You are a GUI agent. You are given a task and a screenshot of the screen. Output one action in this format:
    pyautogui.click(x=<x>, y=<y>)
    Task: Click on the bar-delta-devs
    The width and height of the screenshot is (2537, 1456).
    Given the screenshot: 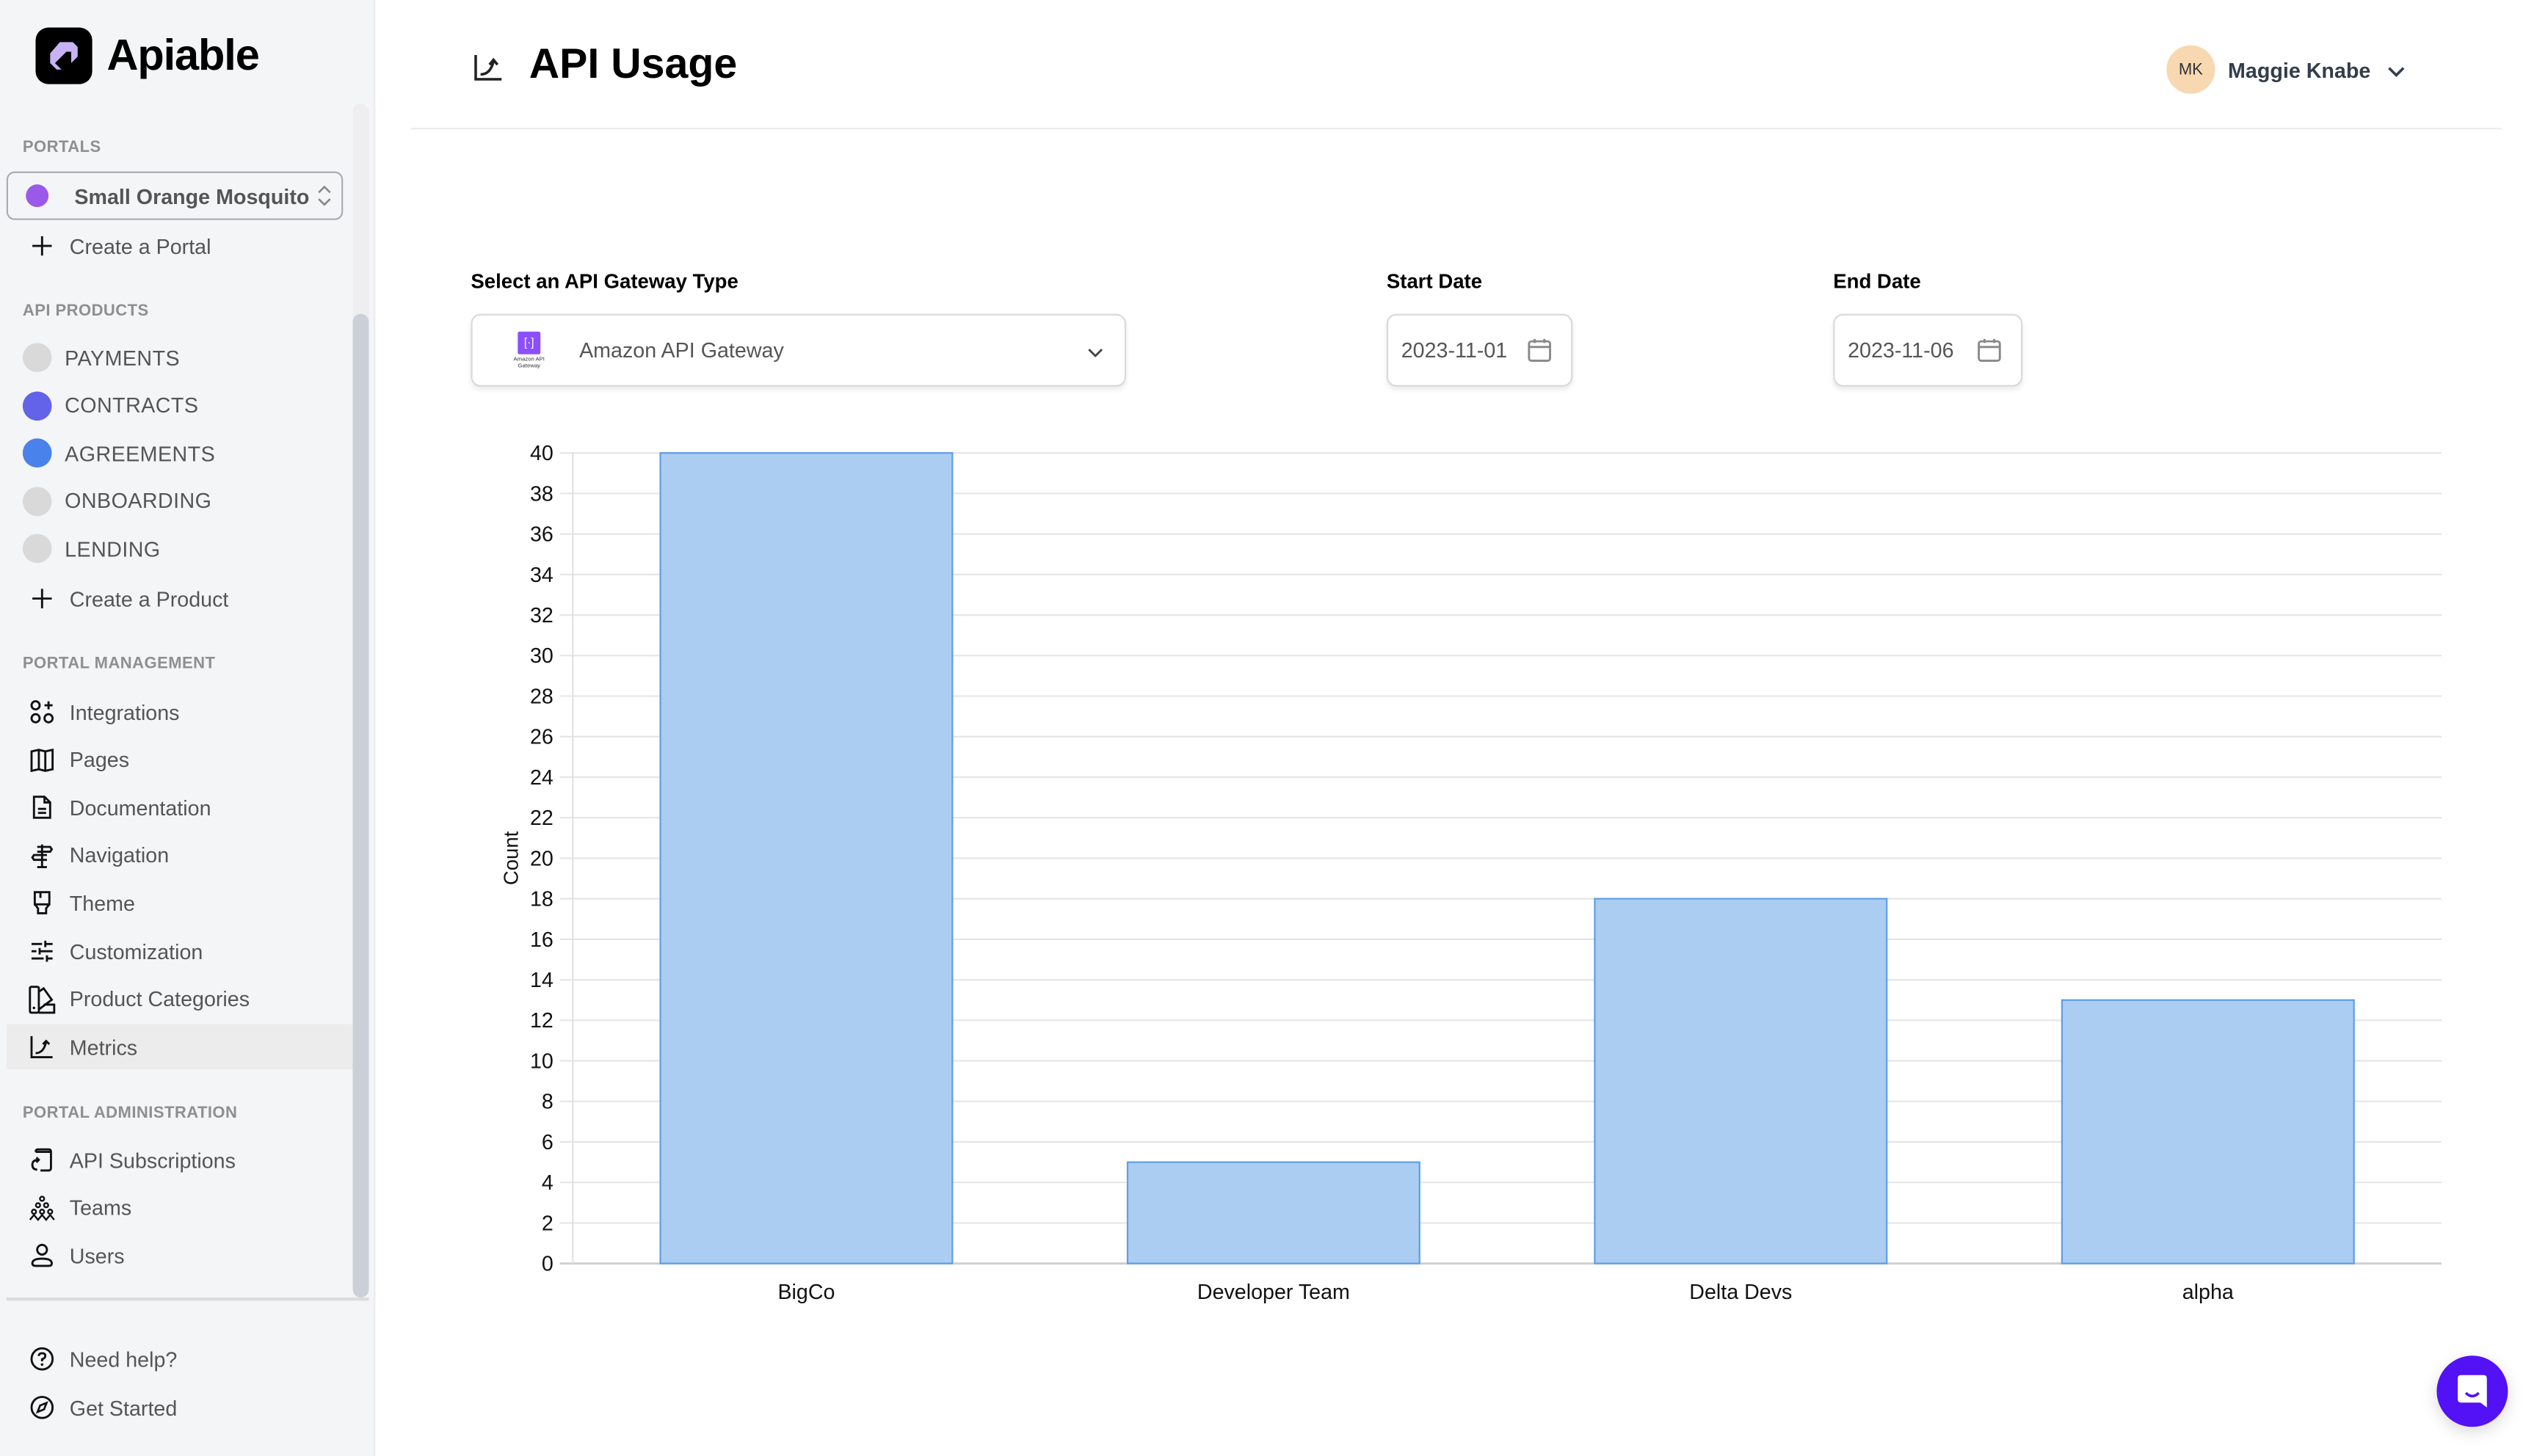 What is the action you would take?
    pyautogui.click(x=1741, y=1081)
    